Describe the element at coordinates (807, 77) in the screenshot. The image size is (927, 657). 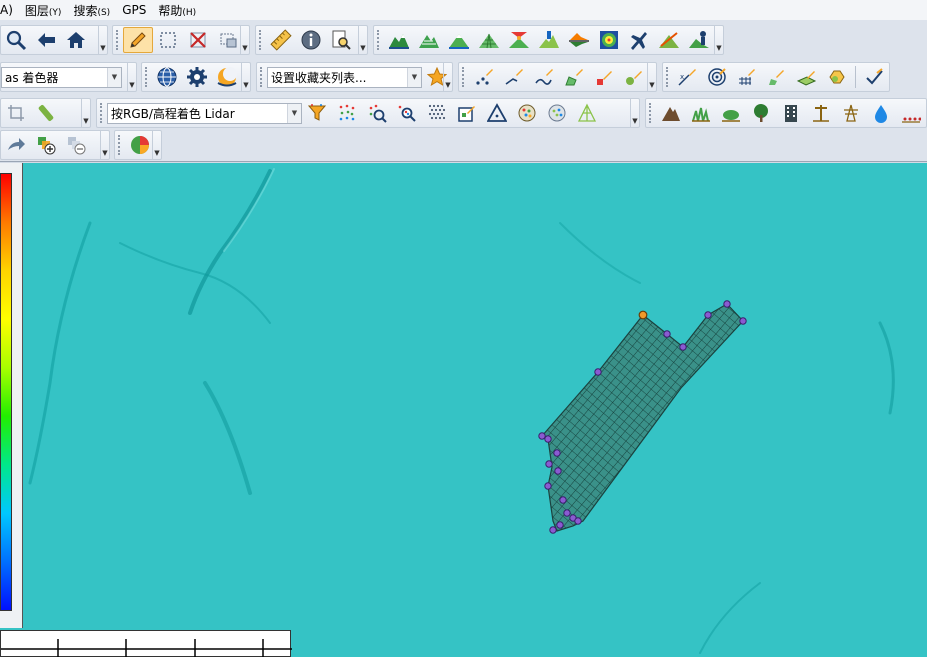
I see `map-pencil-button` at that location.